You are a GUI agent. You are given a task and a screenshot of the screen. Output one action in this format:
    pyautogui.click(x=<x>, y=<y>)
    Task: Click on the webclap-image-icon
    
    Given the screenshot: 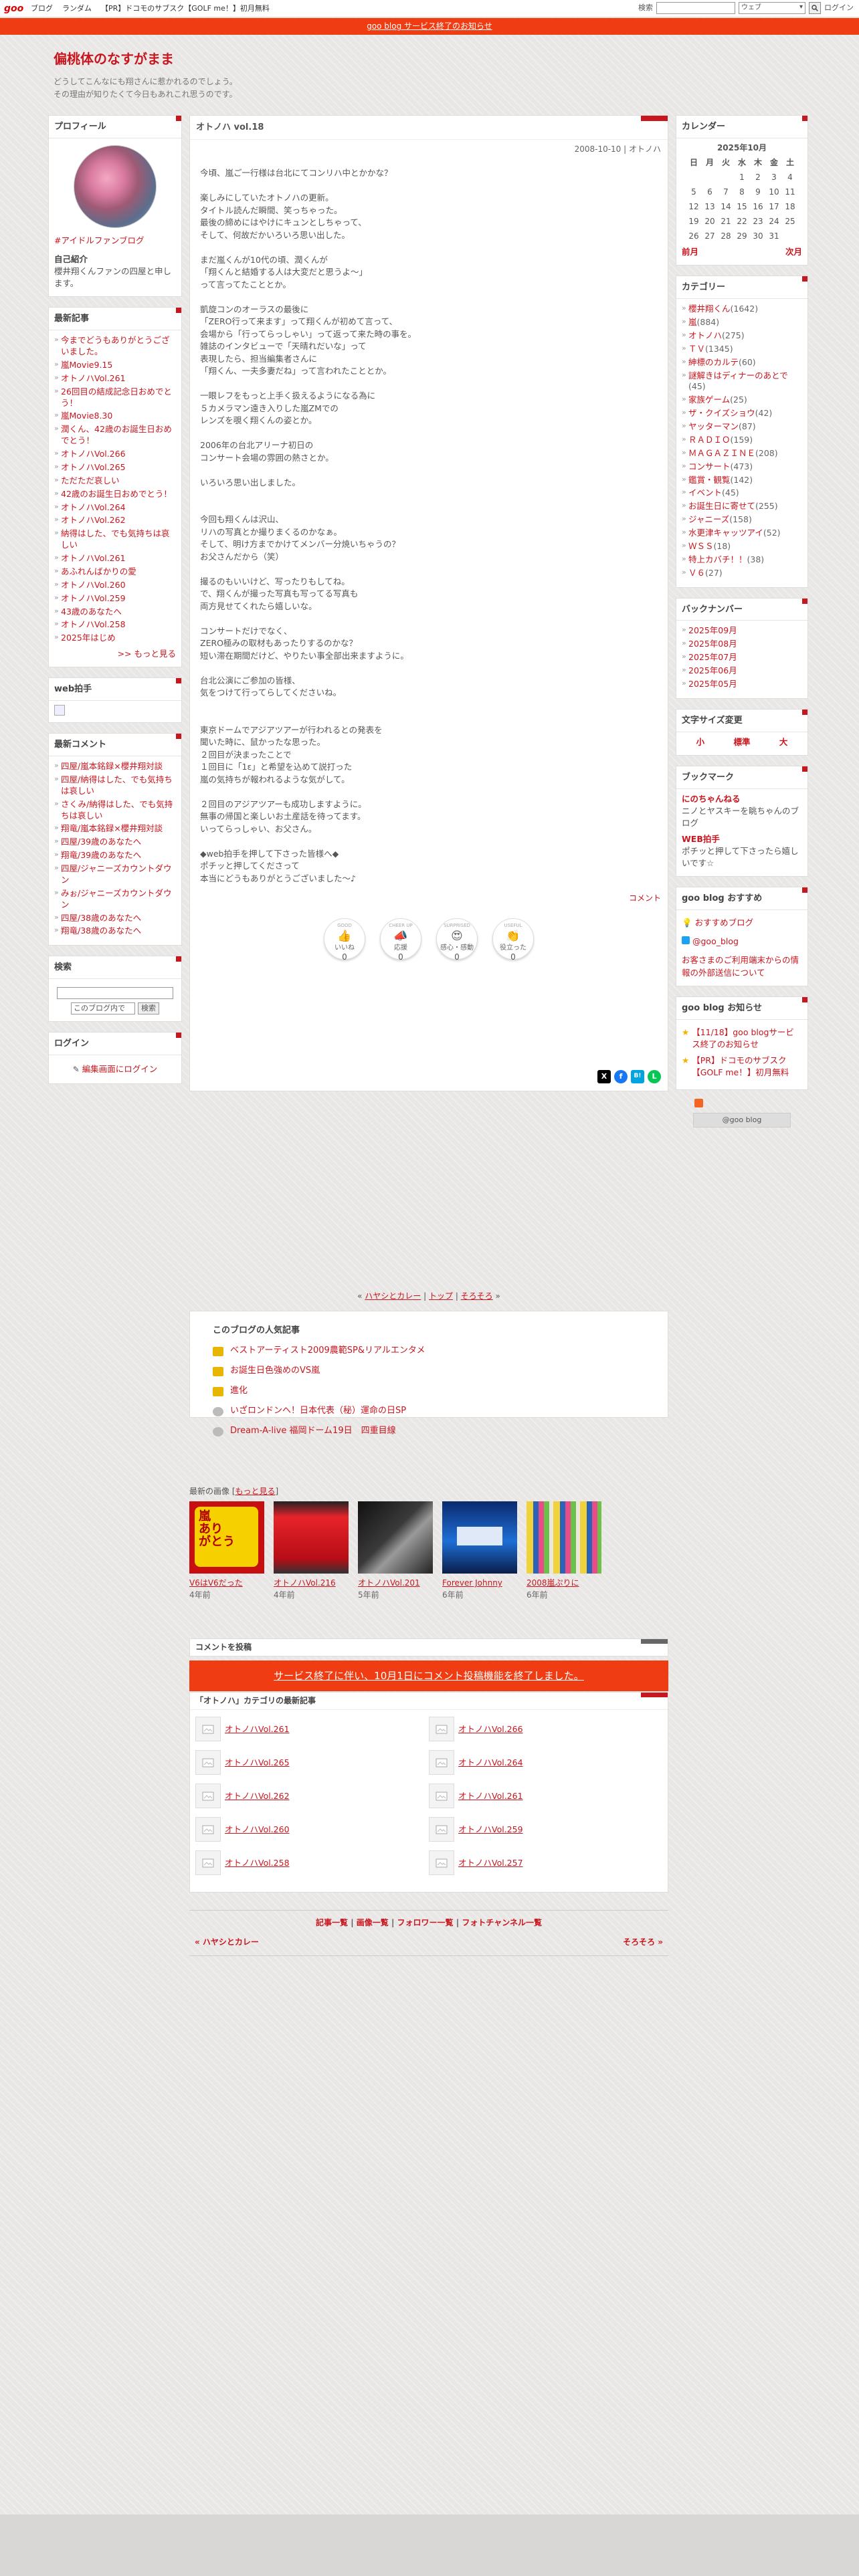 What is the action you would take?
    pyautogui.click(x=59, y=711)
    